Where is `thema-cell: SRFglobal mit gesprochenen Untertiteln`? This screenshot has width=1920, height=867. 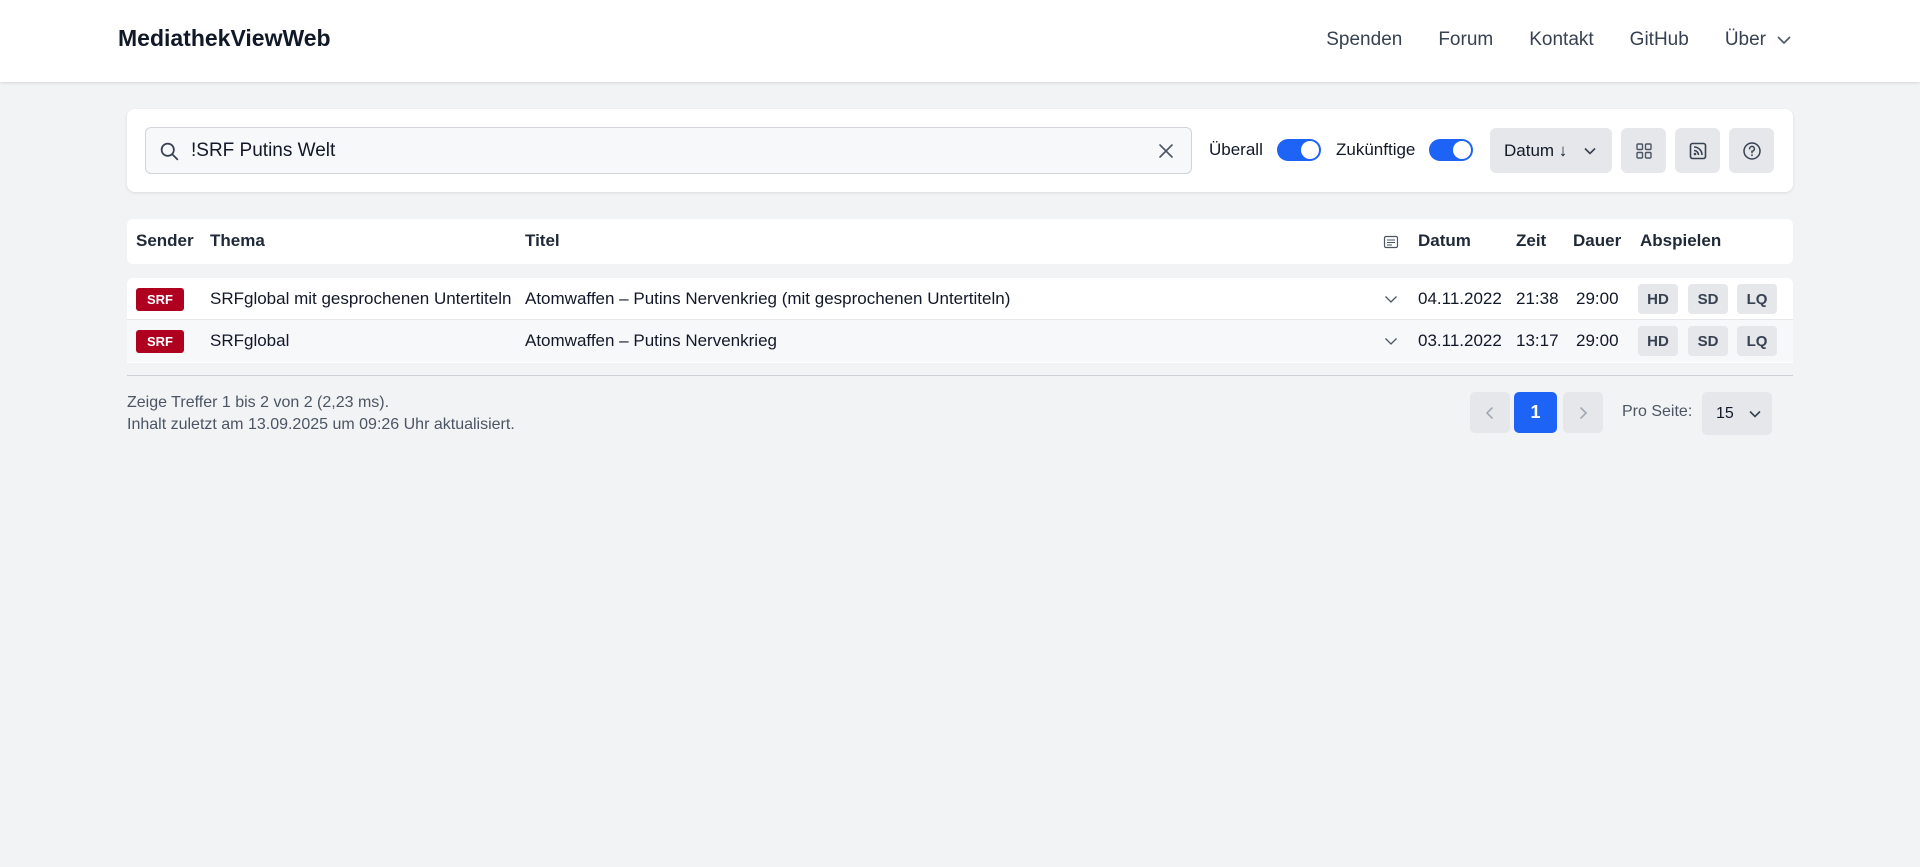
thema-cell: SRFglobal mit gesprochenen Untertiteln is located at coordinates (360, 299).